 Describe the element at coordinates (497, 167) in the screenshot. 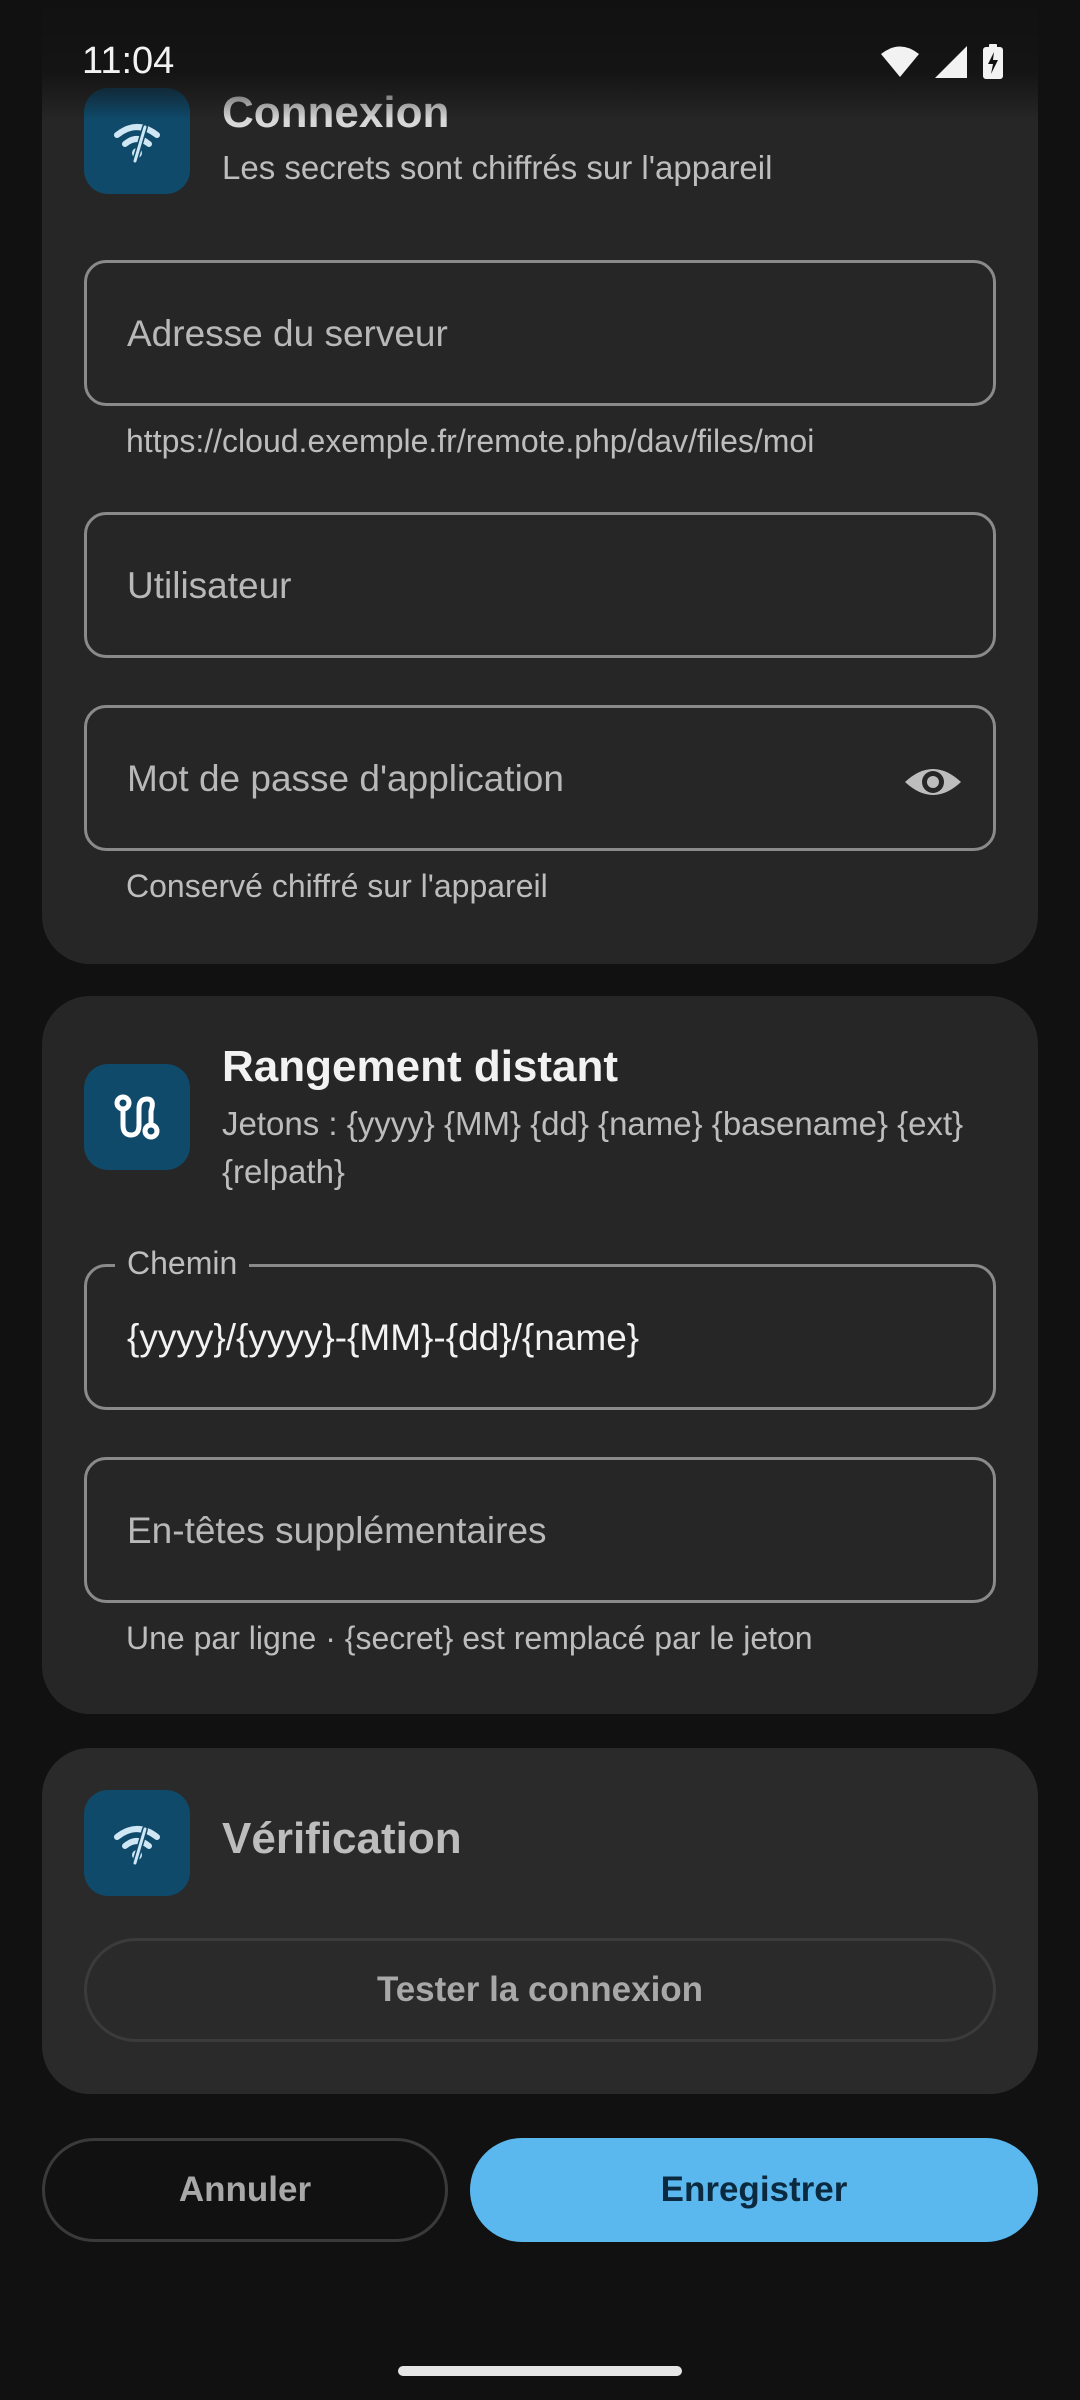

I see `connection-subtitle: Les secrets sont chiffrés sur l'appareil` at that location.